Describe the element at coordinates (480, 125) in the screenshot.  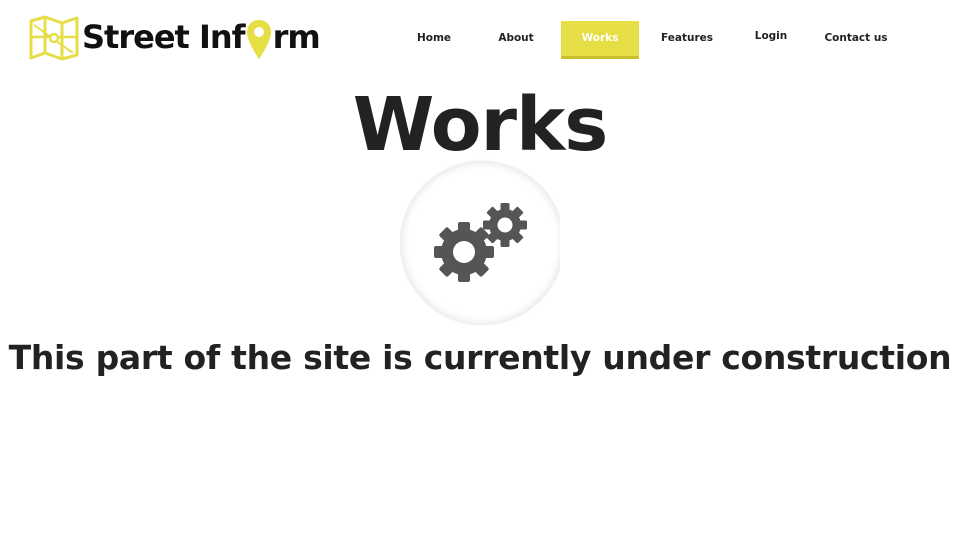
I see `page-title: Works` at that location.